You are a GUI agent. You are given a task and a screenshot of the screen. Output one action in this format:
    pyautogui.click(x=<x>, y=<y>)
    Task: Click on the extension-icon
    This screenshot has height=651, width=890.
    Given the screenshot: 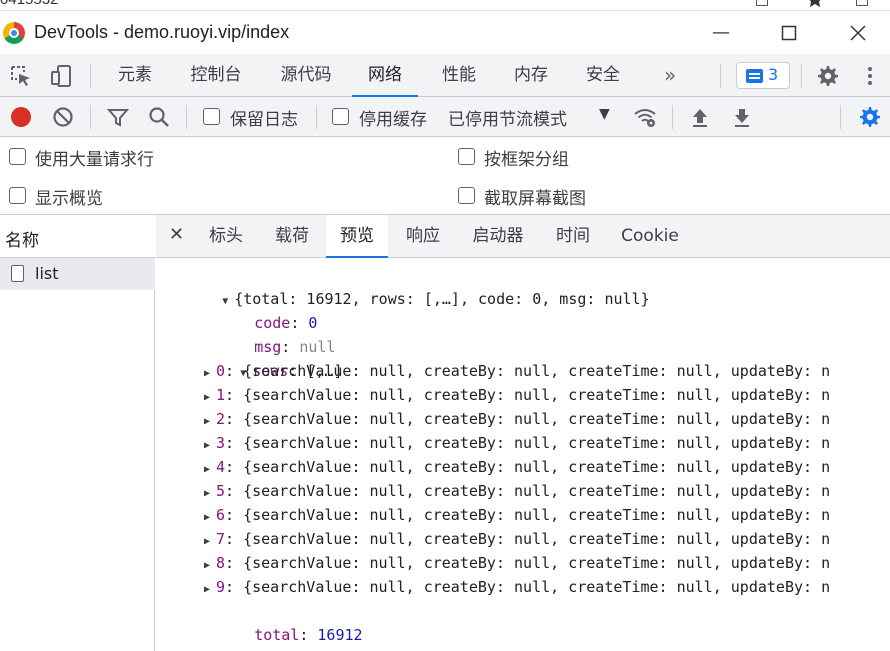 What is the action you would take?
    pyautogui.click(x=862, y=3)
    